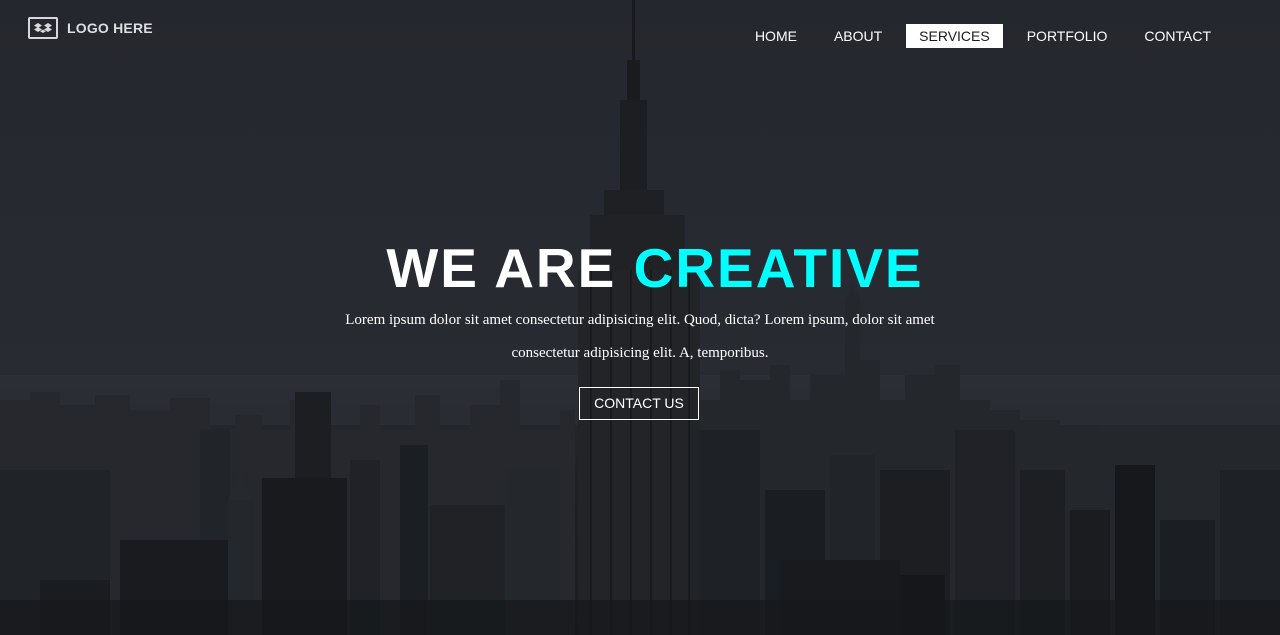  What do you see at coordinates (43, 28) in the screenshot?
I see `dropbox-box-icon` at bounding box center [43, 28].